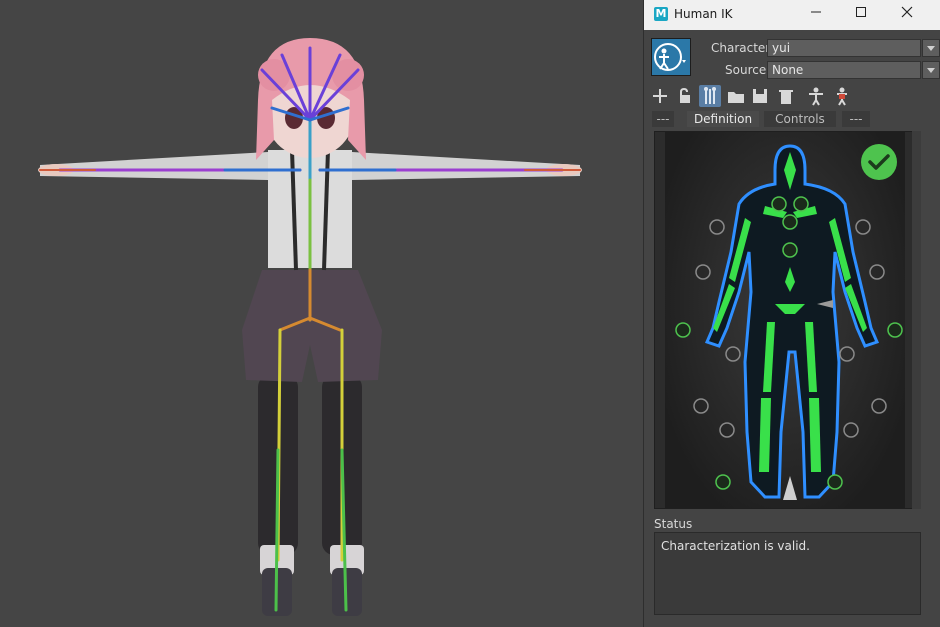 The image size is (940, 627). I want to click on save-button, so click(760, 96).